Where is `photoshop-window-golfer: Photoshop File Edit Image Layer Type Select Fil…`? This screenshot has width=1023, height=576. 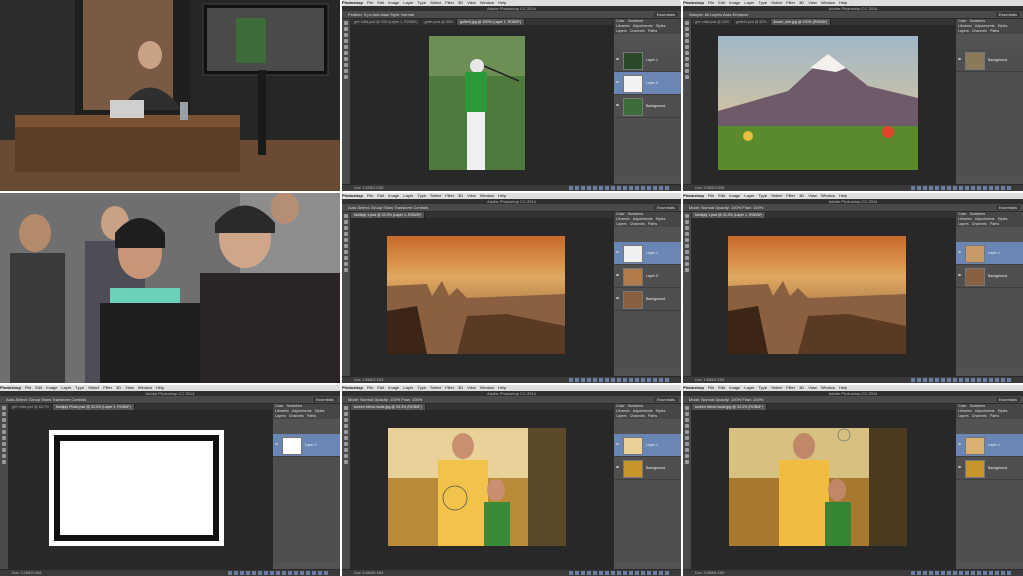 photoshop-window-golfer: Photoshop File Edit Image Layer Type Select Fil… is located at coordinates (511, 95).